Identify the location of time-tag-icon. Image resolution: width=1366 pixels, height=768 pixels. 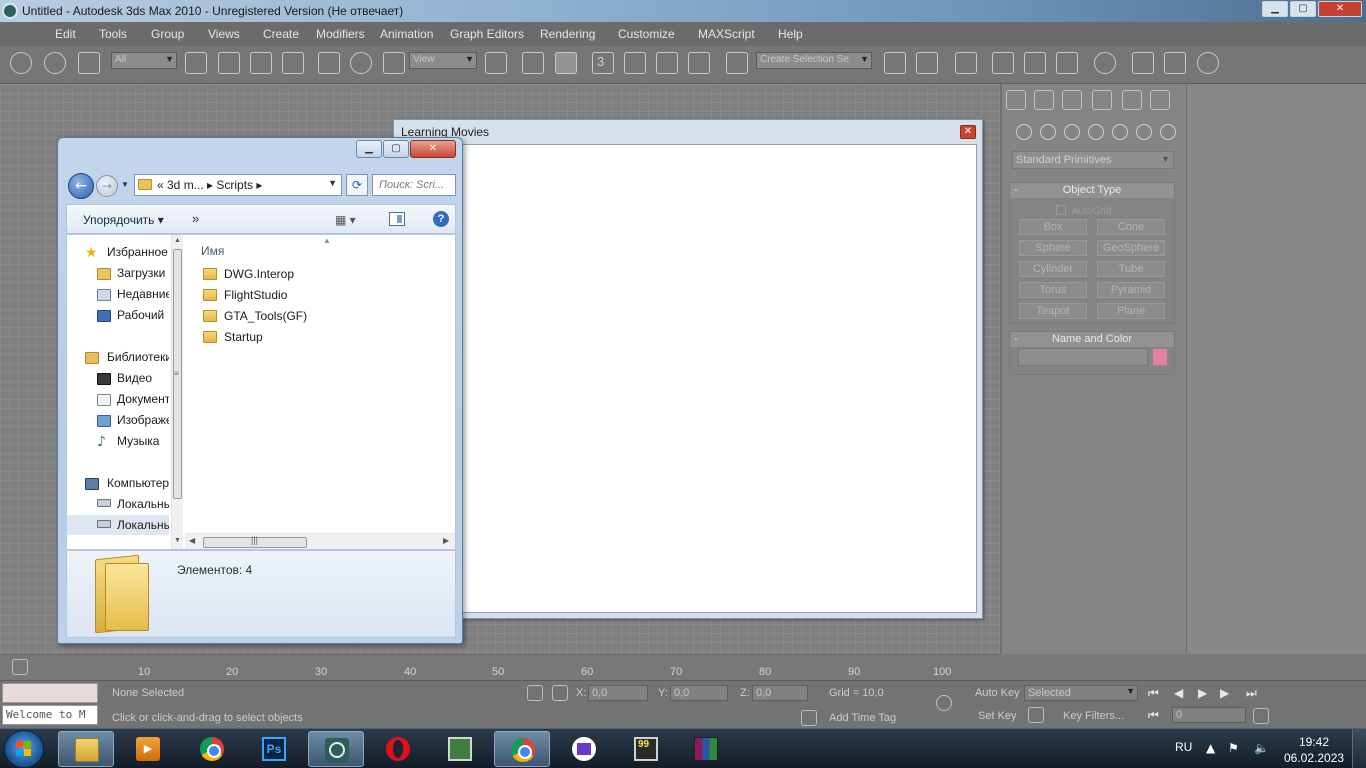
(809, 718).